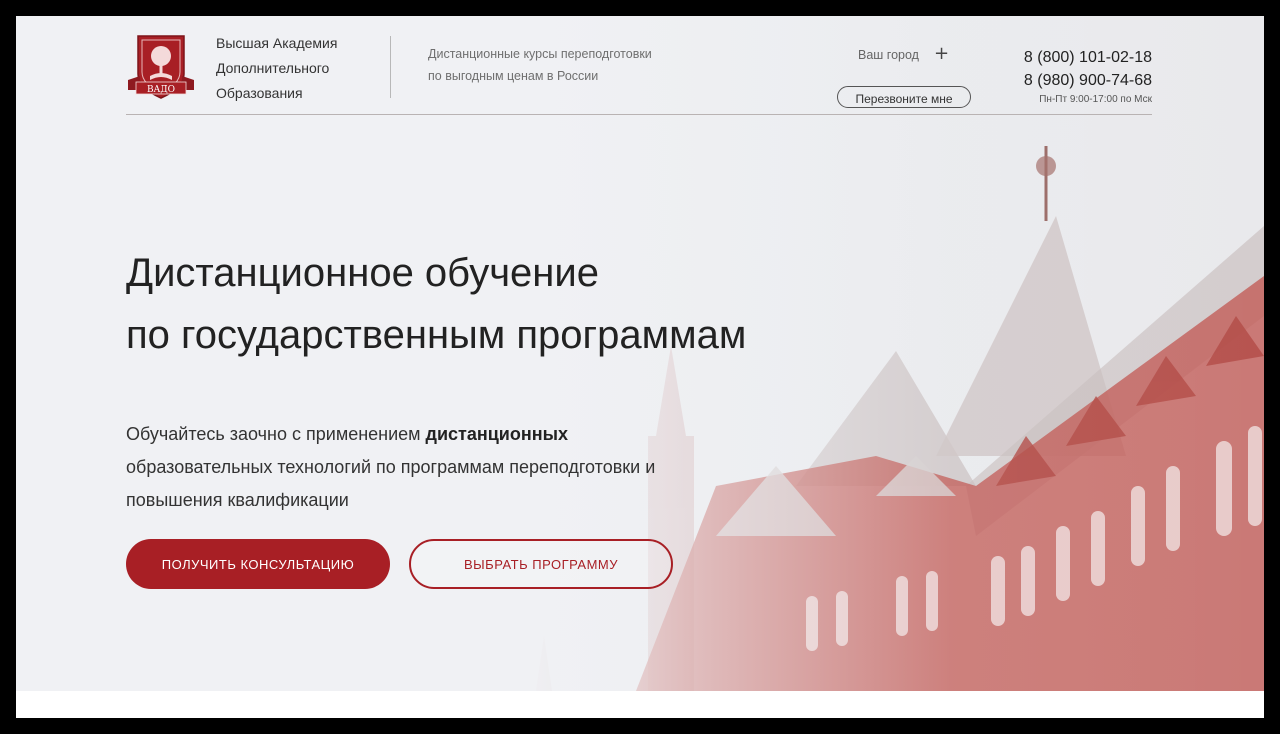 Image resolution: width=1280 pixels, height=734 pixels. What do you see at coordinates (941, 53) in the screenshot?
I see `plus-icon: +` at bounding box center [941, 53].